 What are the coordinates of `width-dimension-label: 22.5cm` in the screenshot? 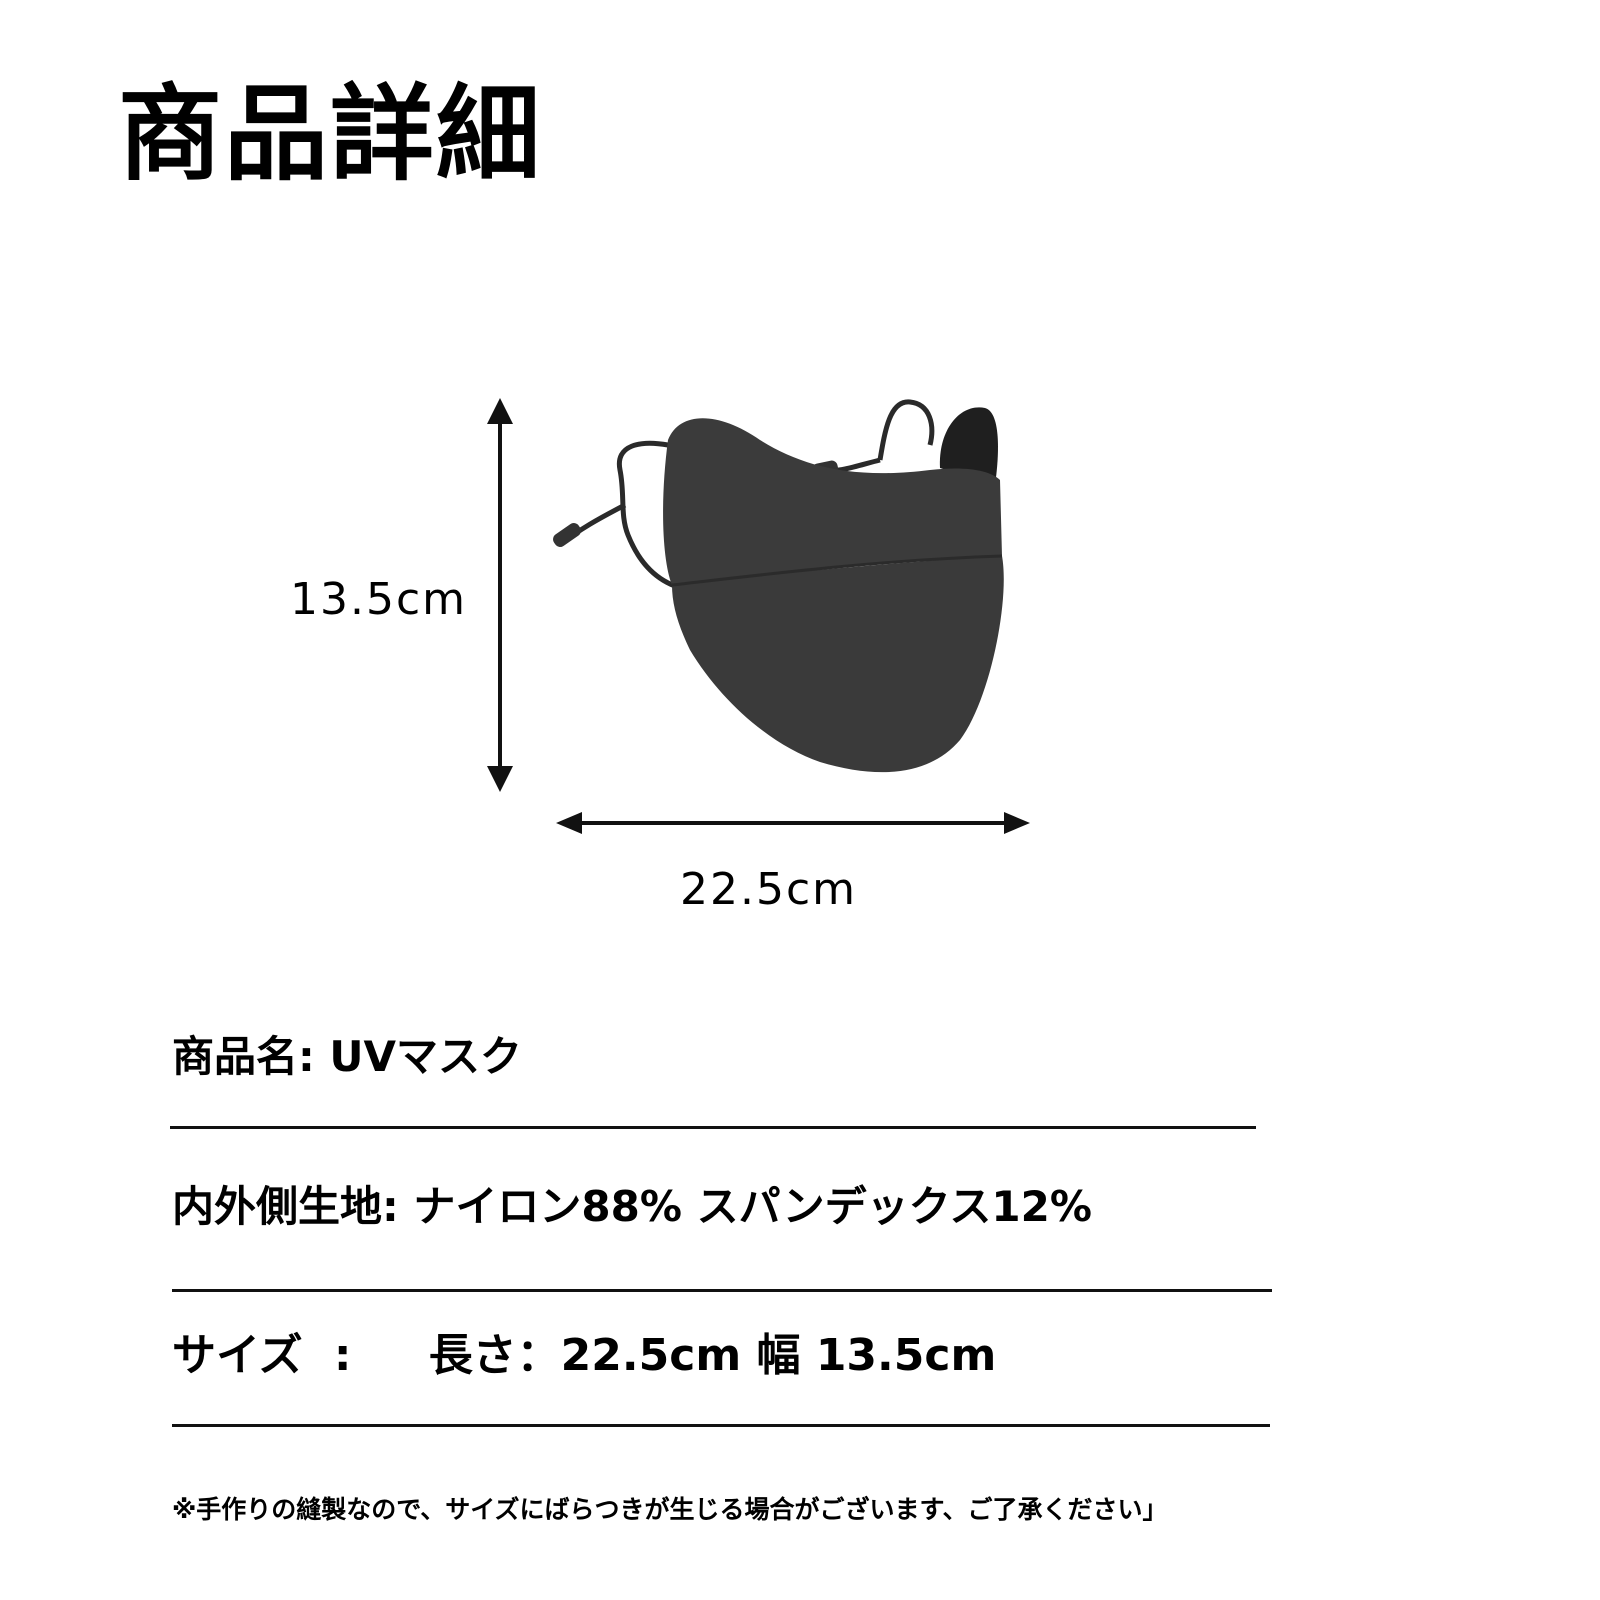 It's located at (769, 889).